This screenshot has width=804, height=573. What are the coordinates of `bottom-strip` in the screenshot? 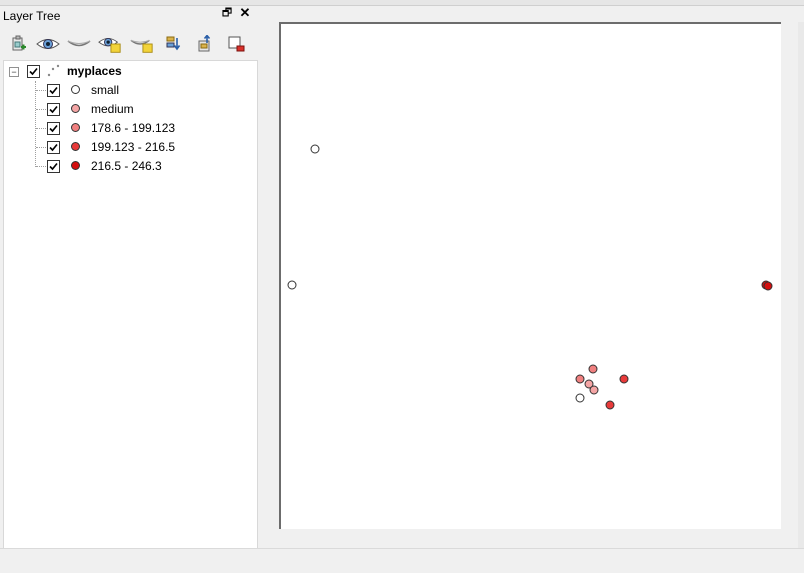 It's located at (402, 560).